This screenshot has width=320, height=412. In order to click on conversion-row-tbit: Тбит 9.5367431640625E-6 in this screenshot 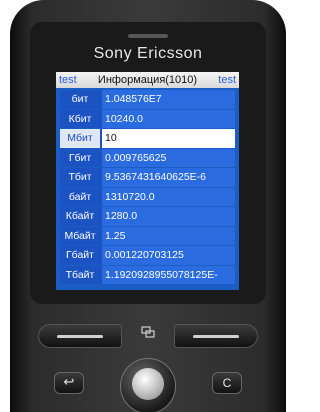, I will do `click(147, 177)`.